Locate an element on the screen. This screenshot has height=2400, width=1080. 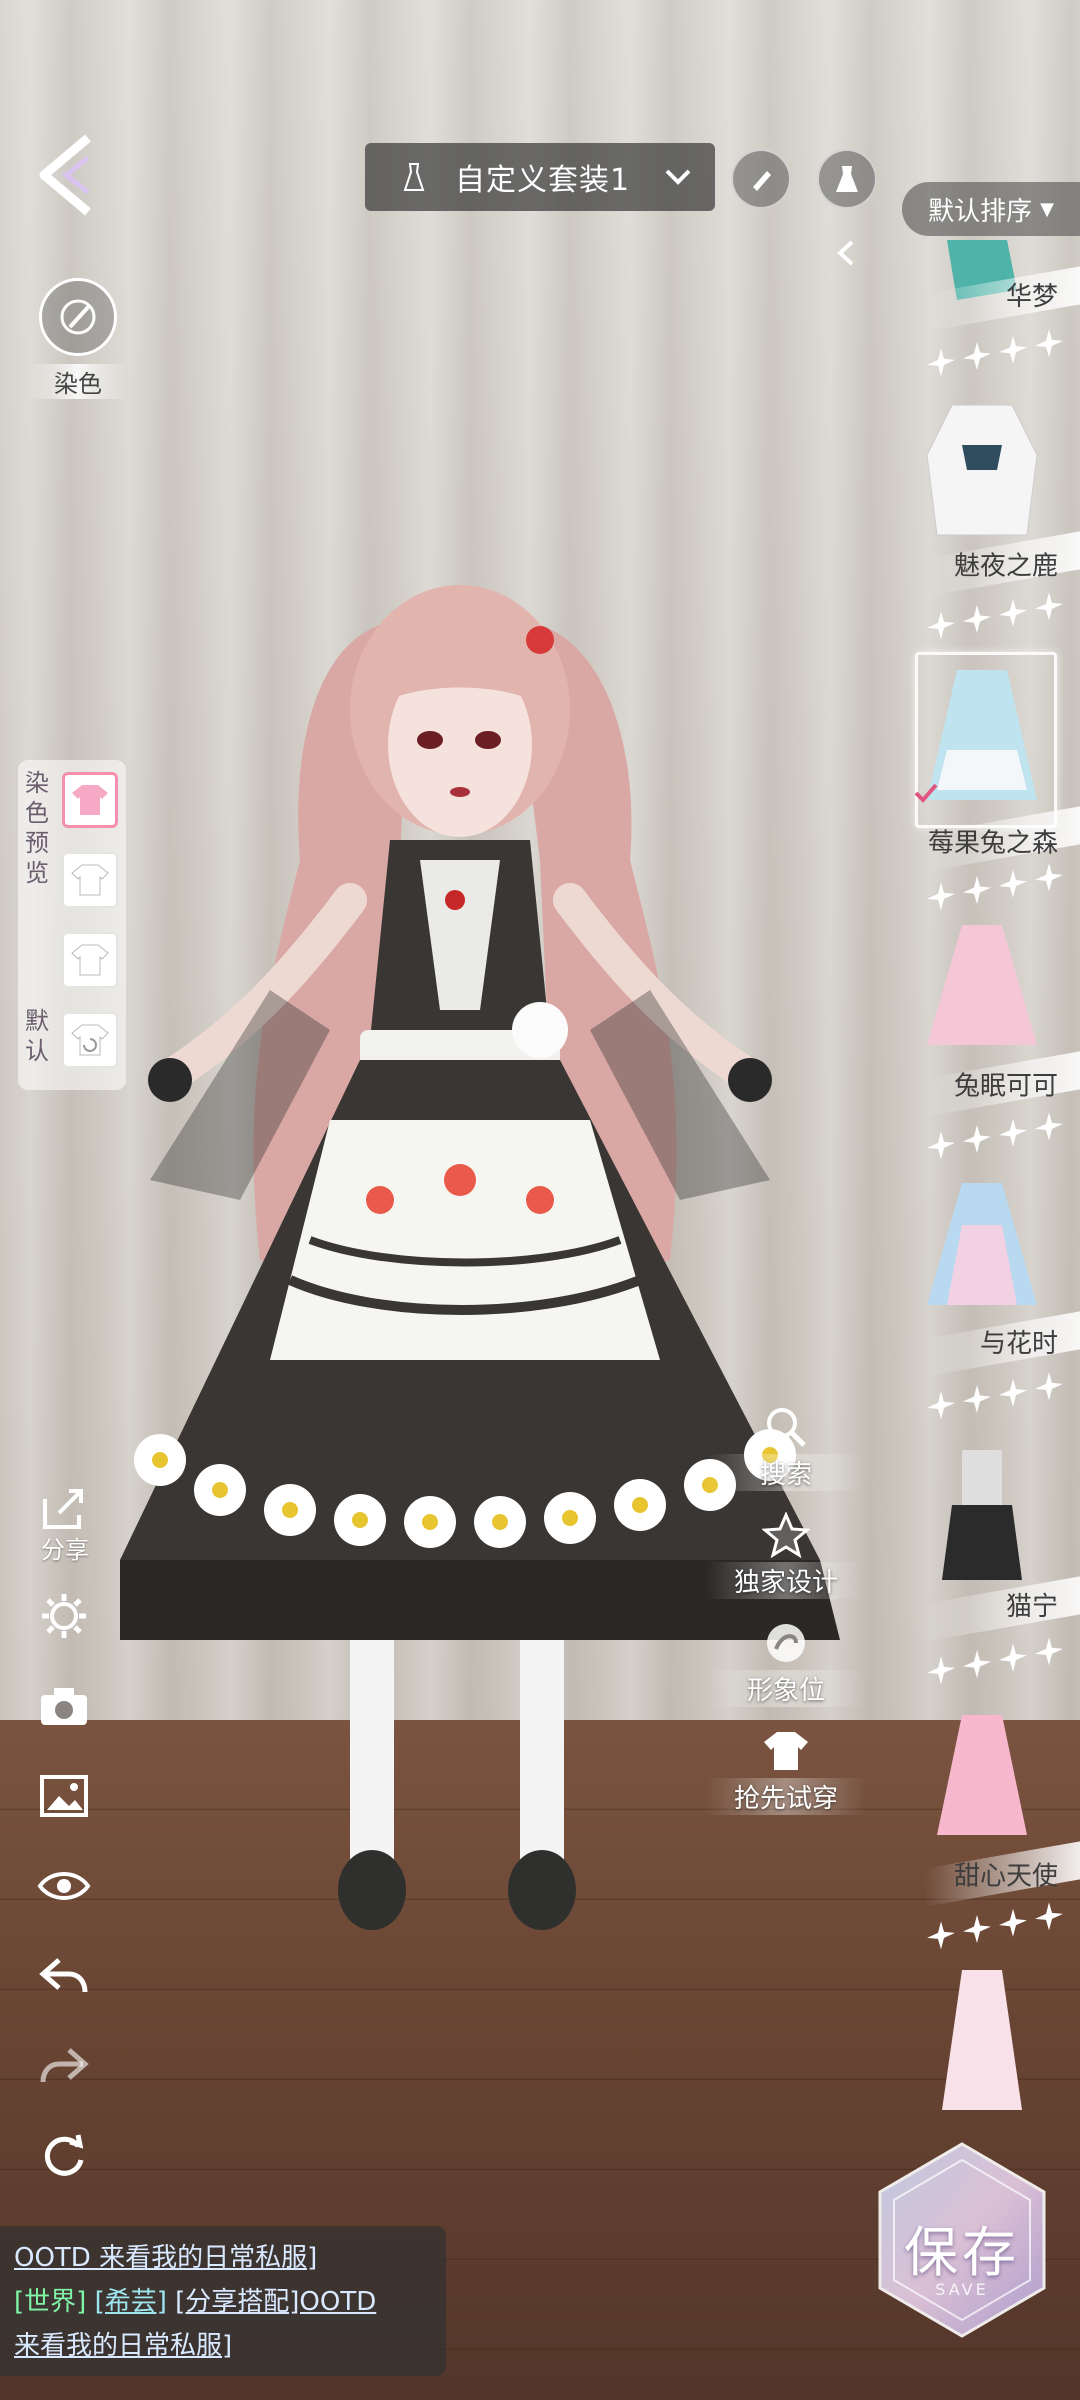
pen-icon is located at coordinates (762, 181).